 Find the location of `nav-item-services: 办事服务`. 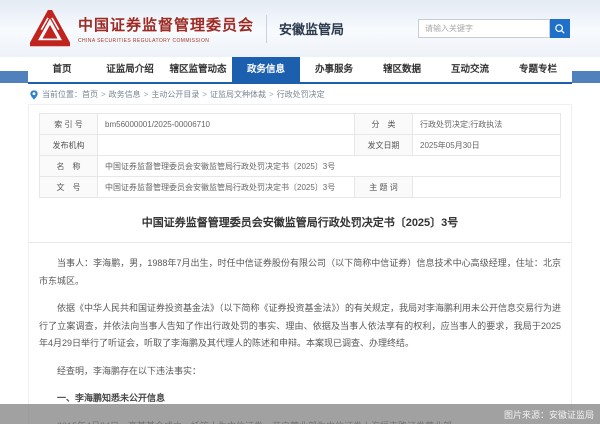

nav-item-services: 办事服务 is located at coordinates (334, 69).